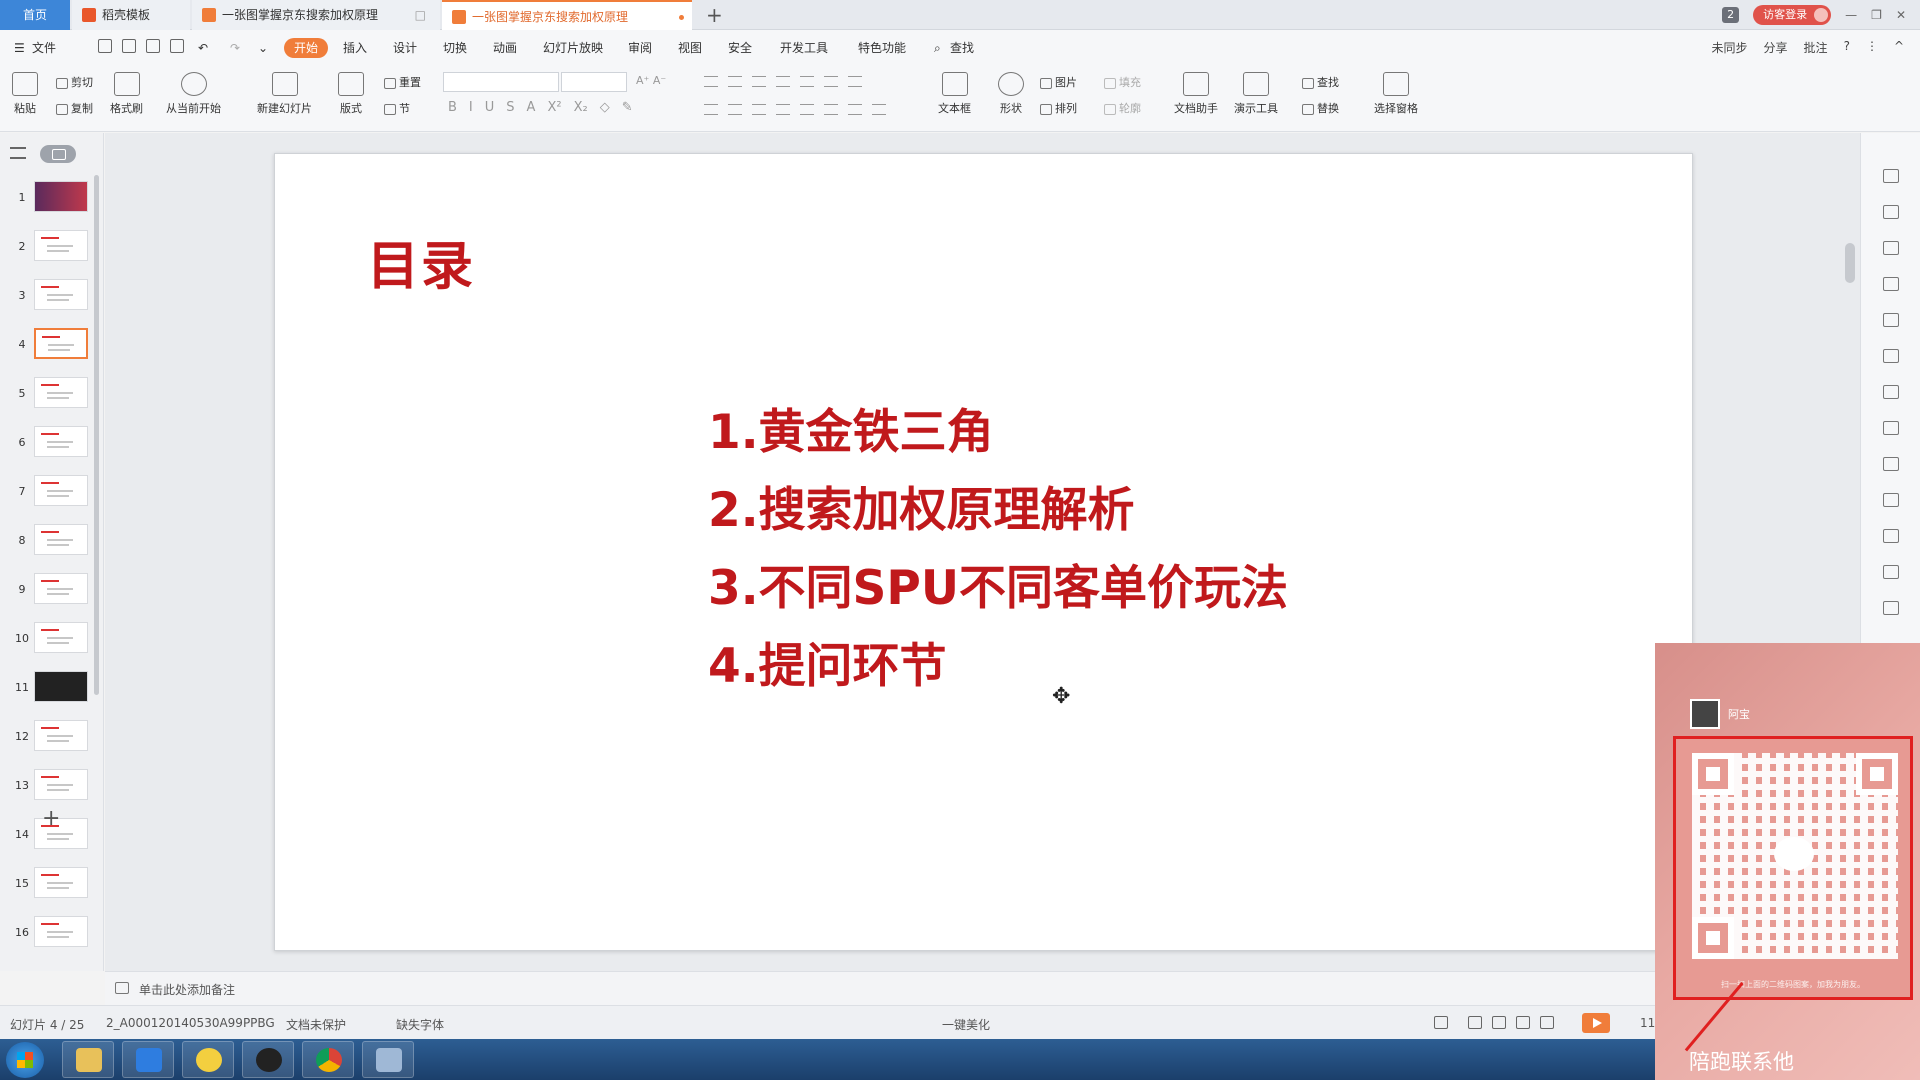 This screenshot has height=1080, width=1920. What do you see at coordinates (25, 94) in the screenshot?
I see `paste-button: 粘贴` at bounding box center [25, 94].